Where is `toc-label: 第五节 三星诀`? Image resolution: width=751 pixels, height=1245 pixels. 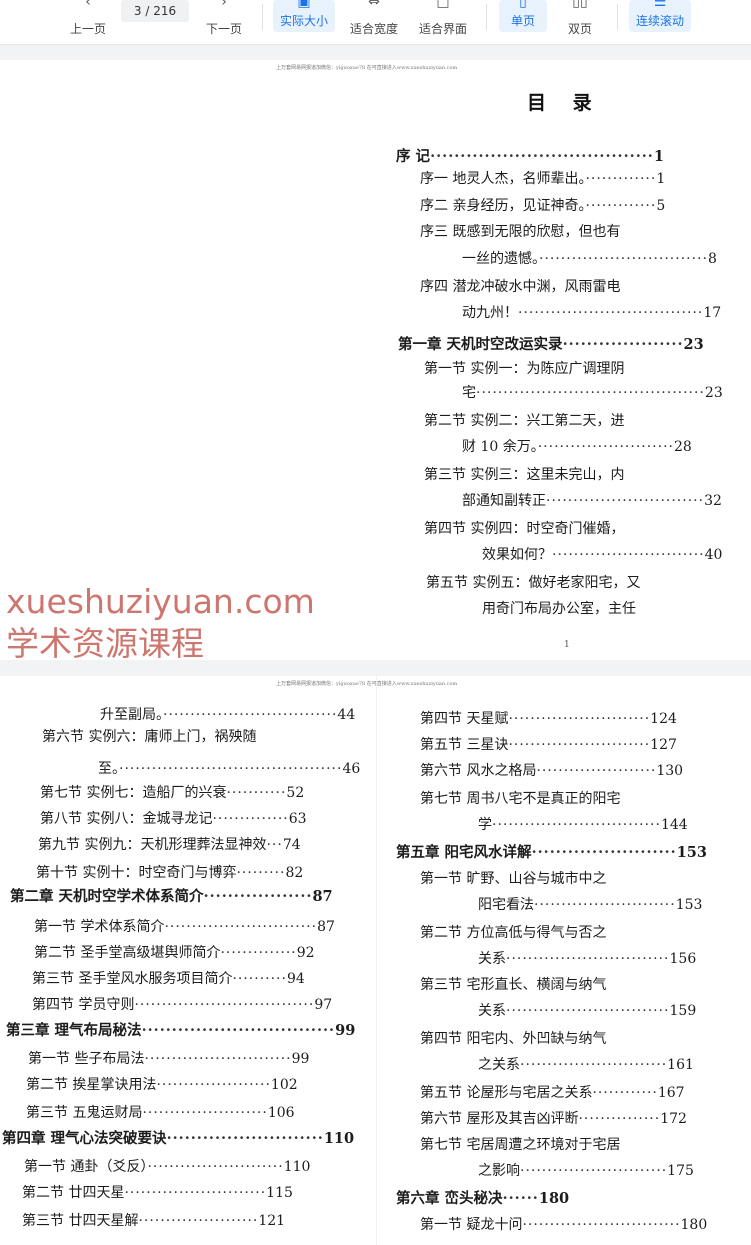 toc-label: 第五节 三星诀 is located at coordinates (464, 745).